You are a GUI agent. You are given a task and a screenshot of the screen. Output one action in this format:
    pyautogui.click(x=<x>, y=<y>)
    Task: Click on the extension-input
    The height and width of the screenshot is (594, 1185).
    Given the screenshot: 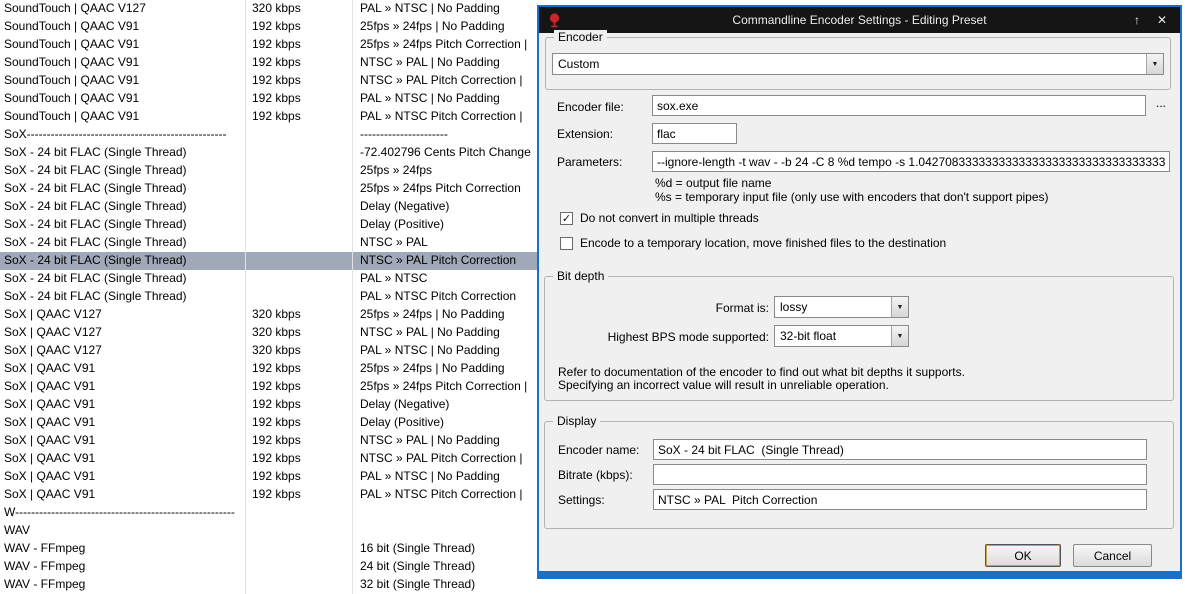 What is the action you would take?
    pyautogui.click(x=694, y=133)
    